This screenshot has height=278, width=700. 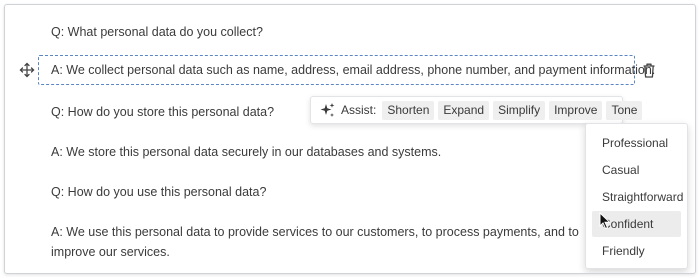 I want to click on paragraph-q3: Q: How do you use this personal data?, so click(x=158, y=192).